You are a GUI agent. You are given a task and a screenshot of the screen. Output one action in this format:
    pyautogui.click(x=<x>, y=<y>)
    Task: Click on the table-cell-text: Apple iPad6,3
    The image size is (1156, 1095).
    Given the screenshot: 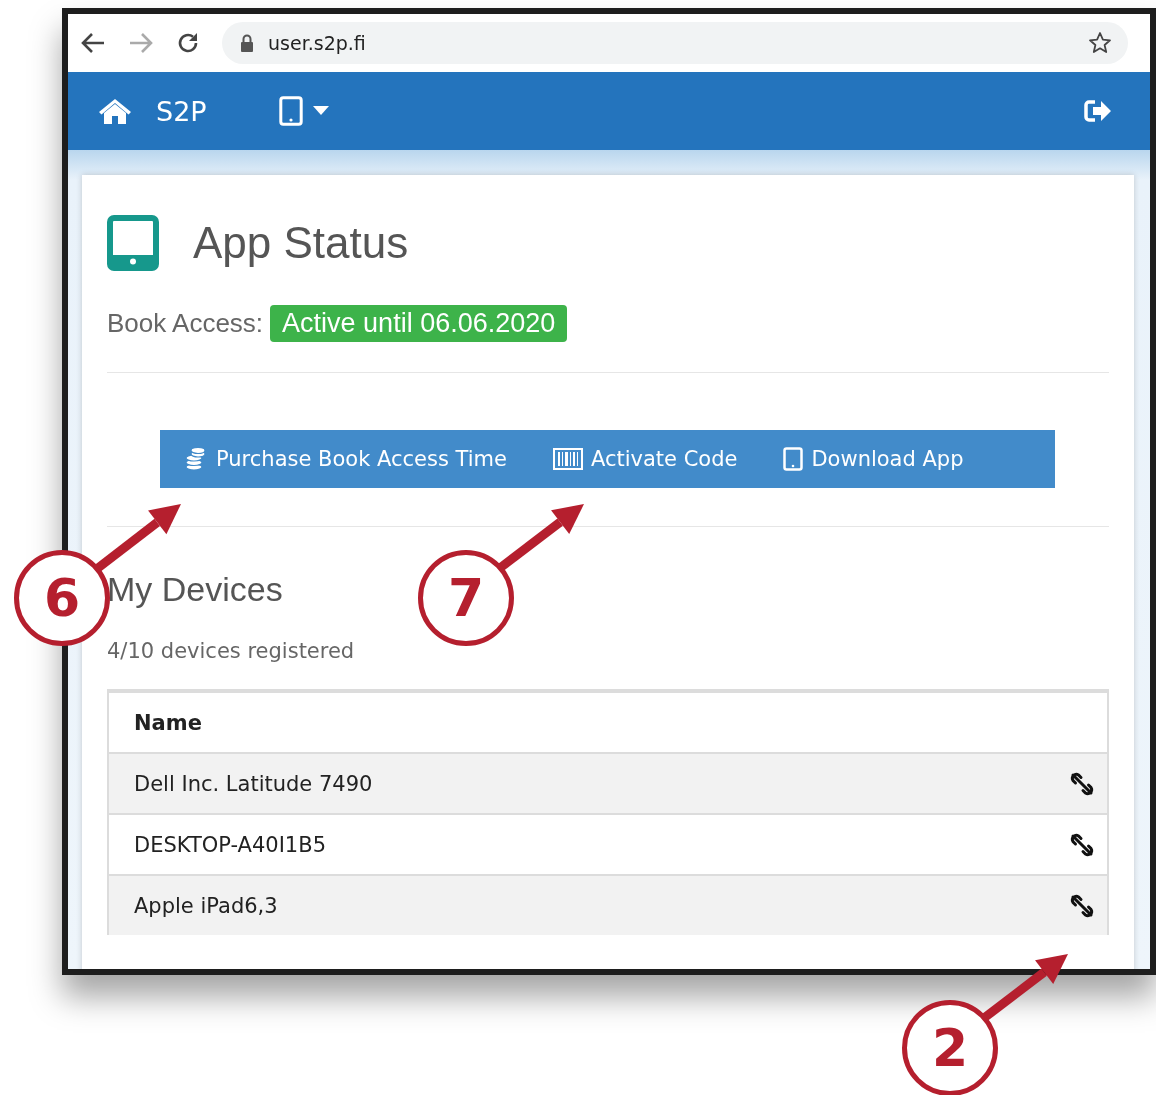 What is the action you would take?
    pyautogui.click(x=206, y=905)
    